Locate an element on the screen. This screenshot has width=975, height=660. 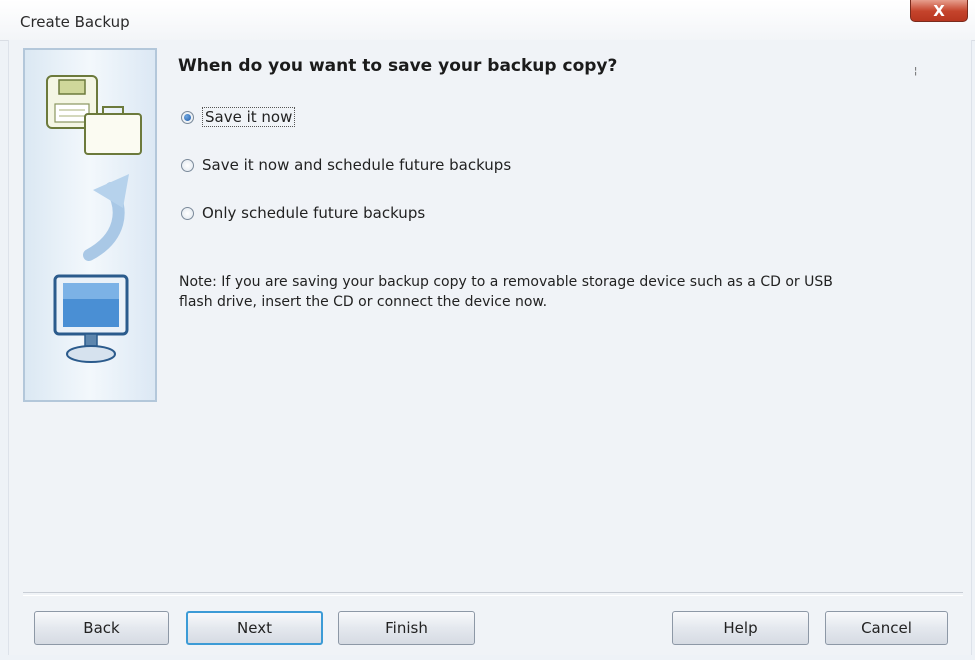
title-bar: Create Backup X is located at coordinates (487, 20).